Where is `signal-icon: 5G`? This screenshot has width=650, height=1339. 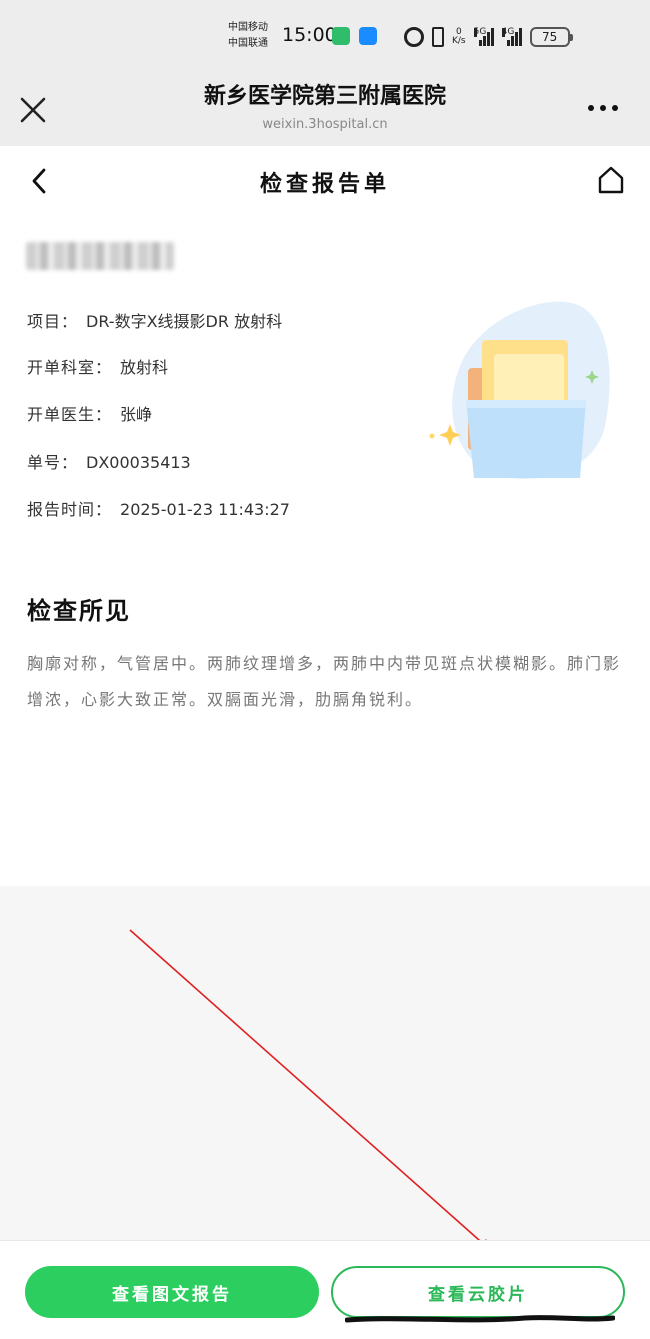
signal-icon: 5G is located at coordinates (483, 36).